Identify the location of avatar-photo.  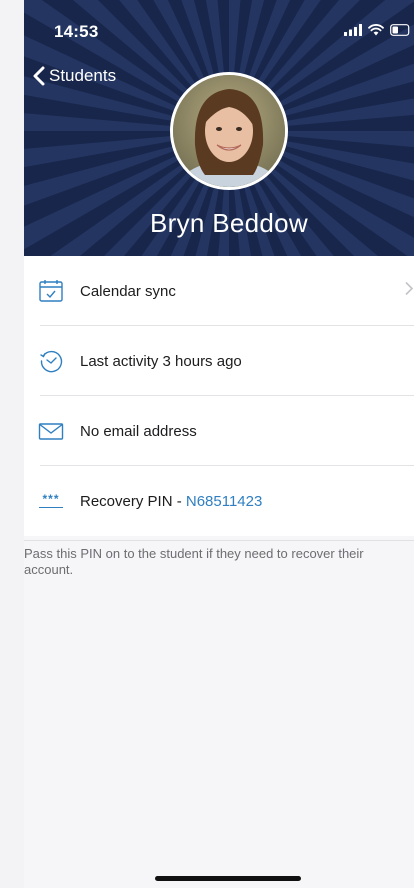
(229, 131).